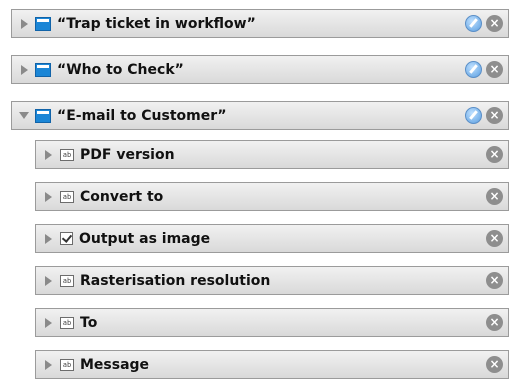 The image size is (511, 385). Describe the element at coordinates (260, 115) in the screenshot. I see `workflow-row-expanded: “E-mail to Customer” ×` at that location.